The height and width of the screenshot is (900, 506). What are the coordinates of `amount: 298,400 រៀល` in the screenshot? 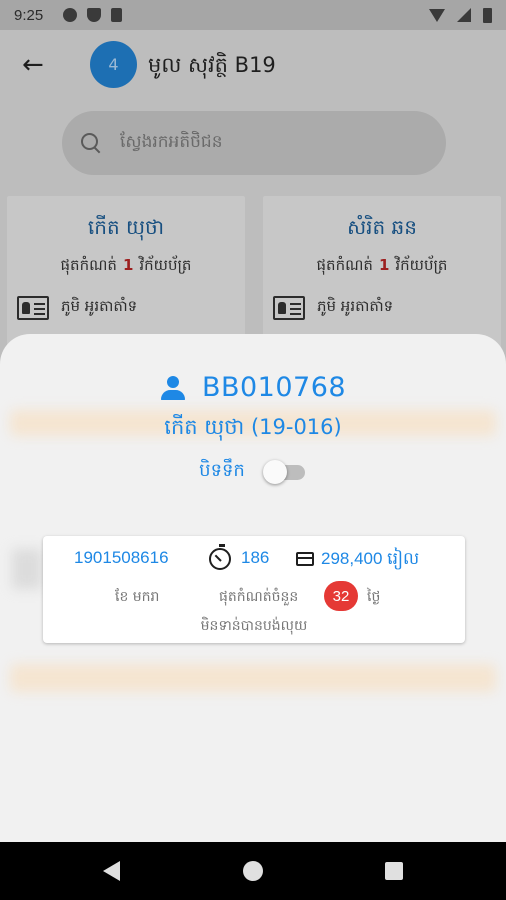 It's located at (370, 558).